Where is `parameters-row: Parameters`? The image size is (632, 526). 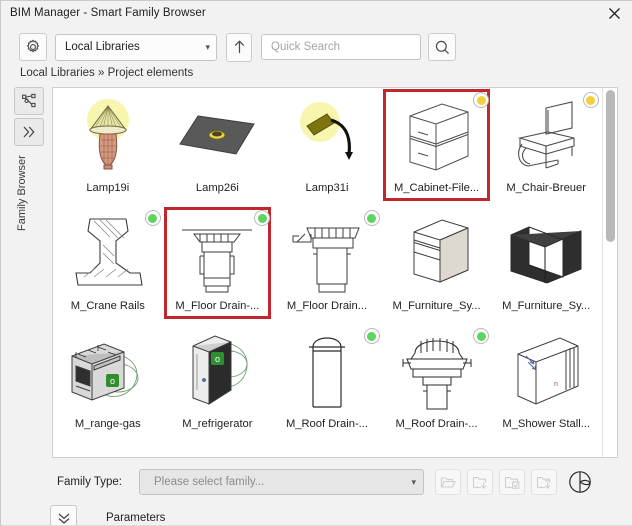 parameters-row: Parameters is located at coordinates (317, 513).